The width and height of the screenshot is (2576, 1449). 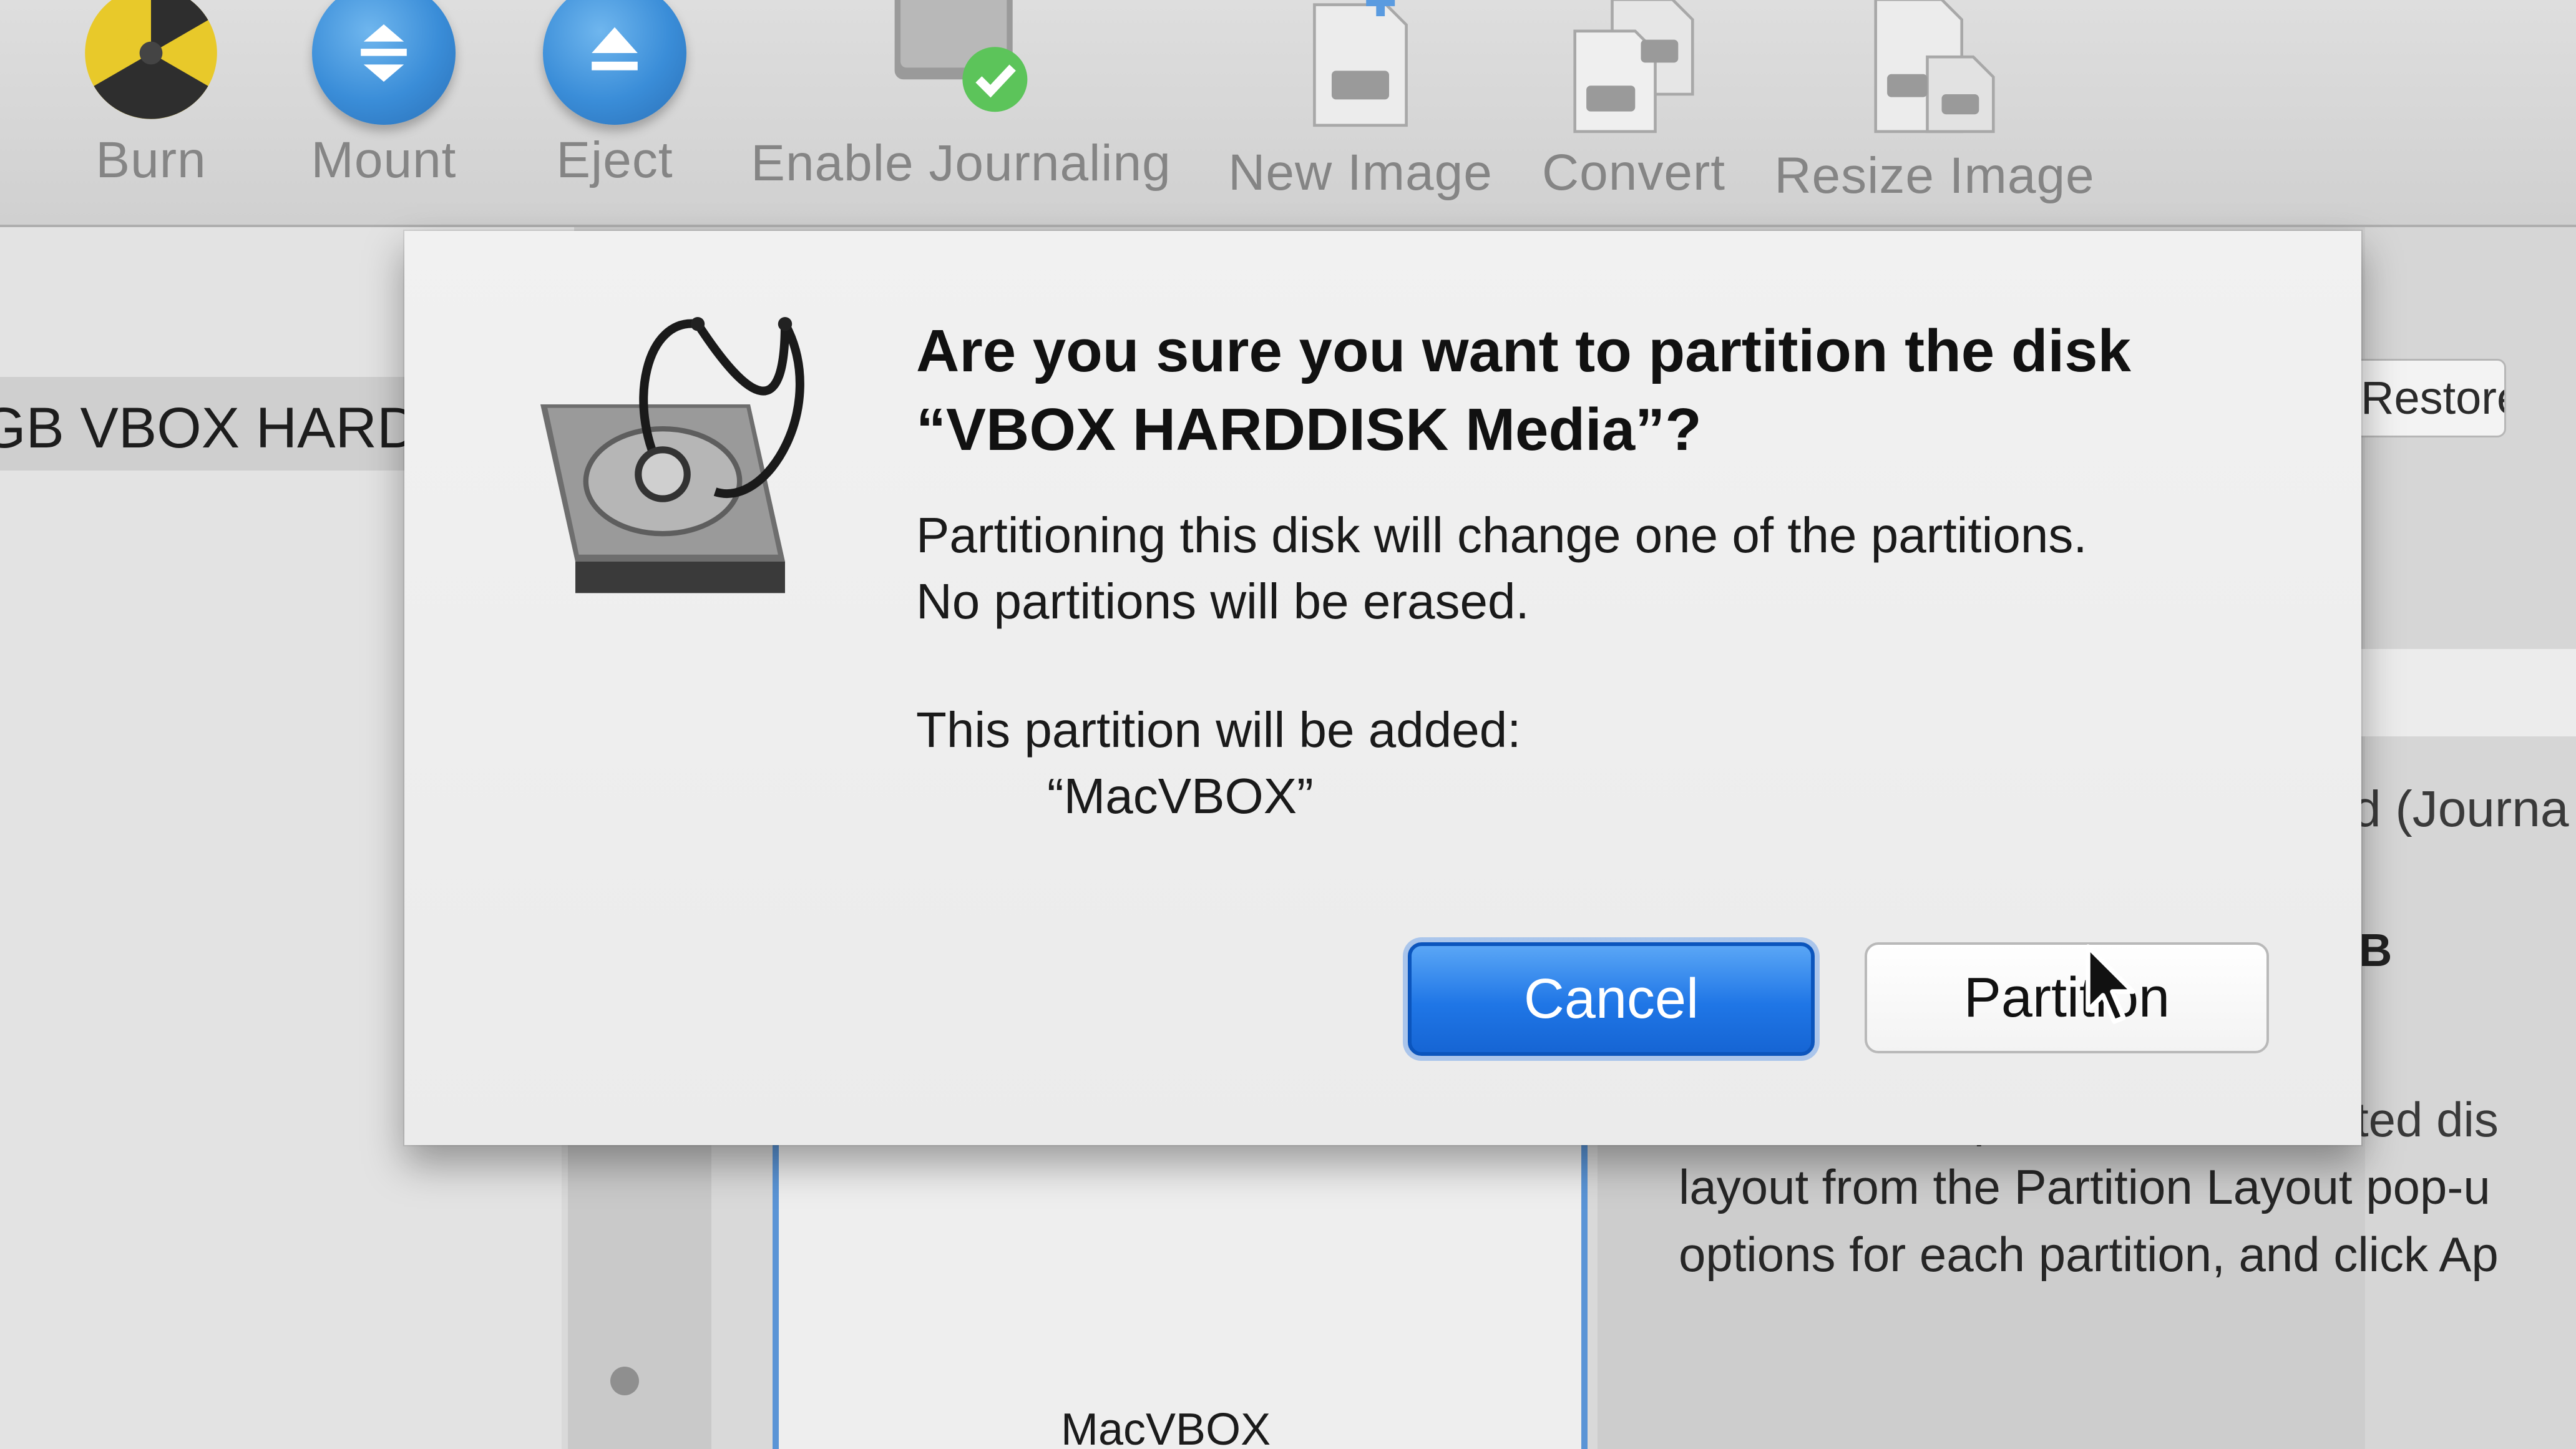 I want to click on burn-icon, so click(x=151, y=64).